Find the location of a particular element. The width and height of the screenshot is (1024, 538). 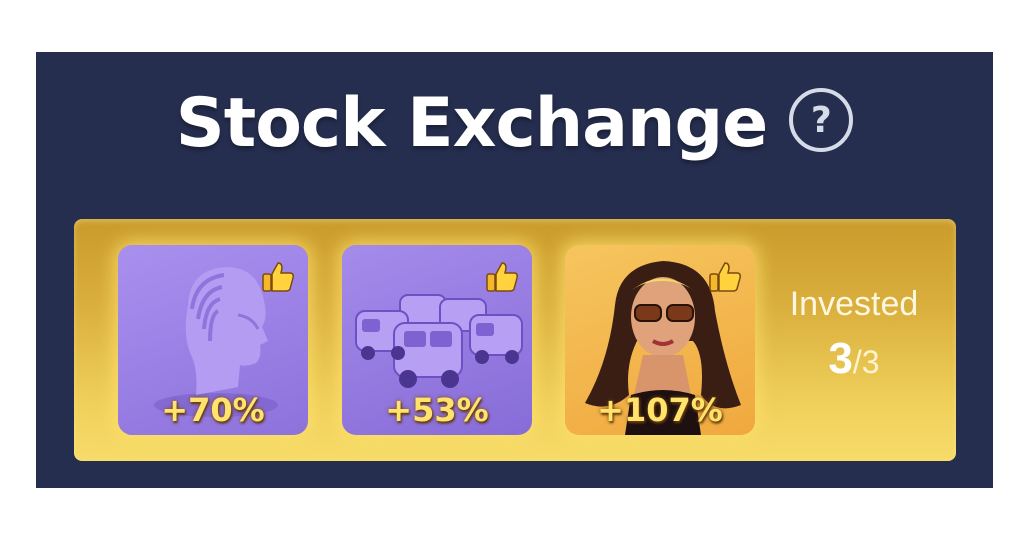

invested-count: 3/3 is located at coordinates (854, 359).